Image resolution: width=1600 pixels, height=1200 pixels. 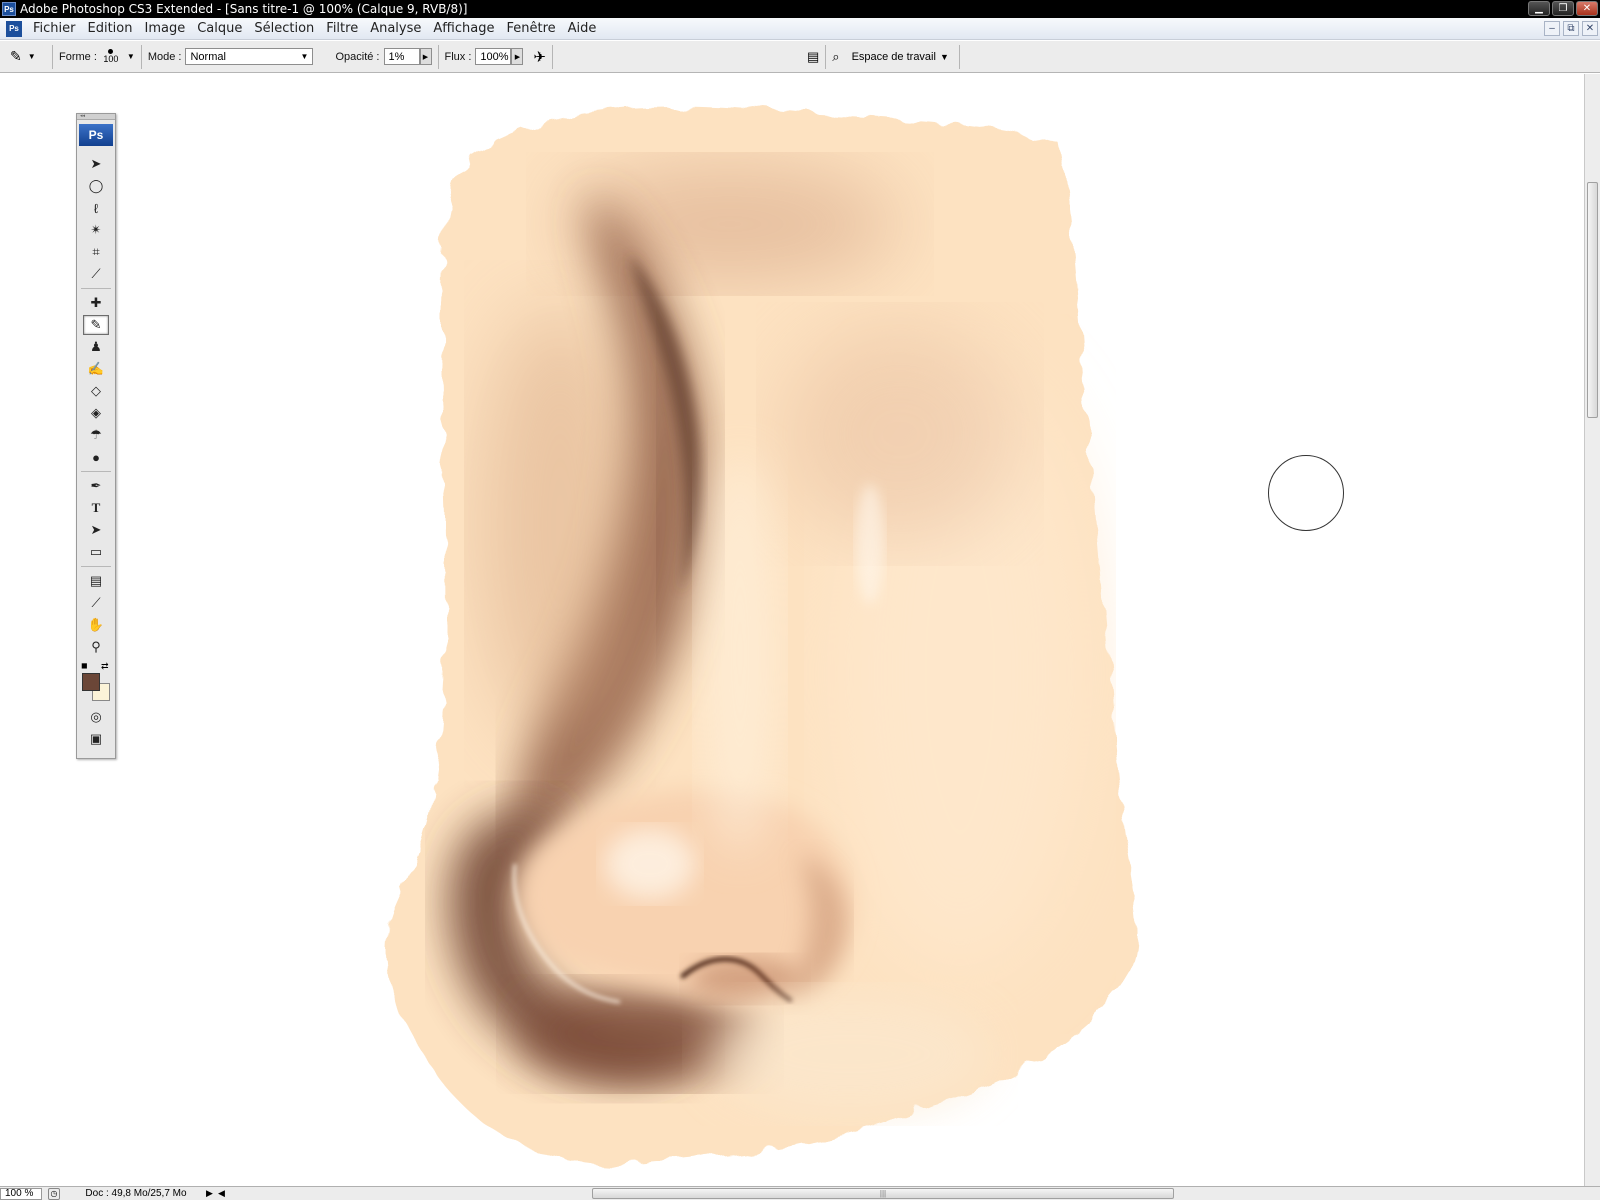 What do you see at coordinates (740, 654) in the screenshot?
I see `nose-bridge-highlight` at bounding box center [740, 654].